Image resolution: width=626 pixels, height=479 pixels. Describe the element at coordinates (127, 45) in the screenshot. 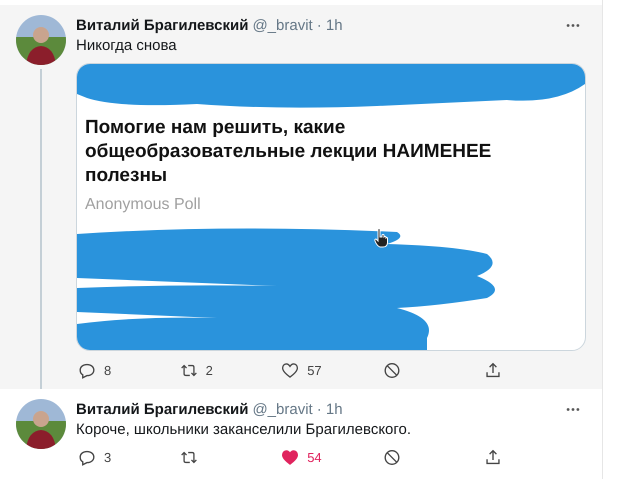

I see `tweet-text: Никогда снова` at that location.